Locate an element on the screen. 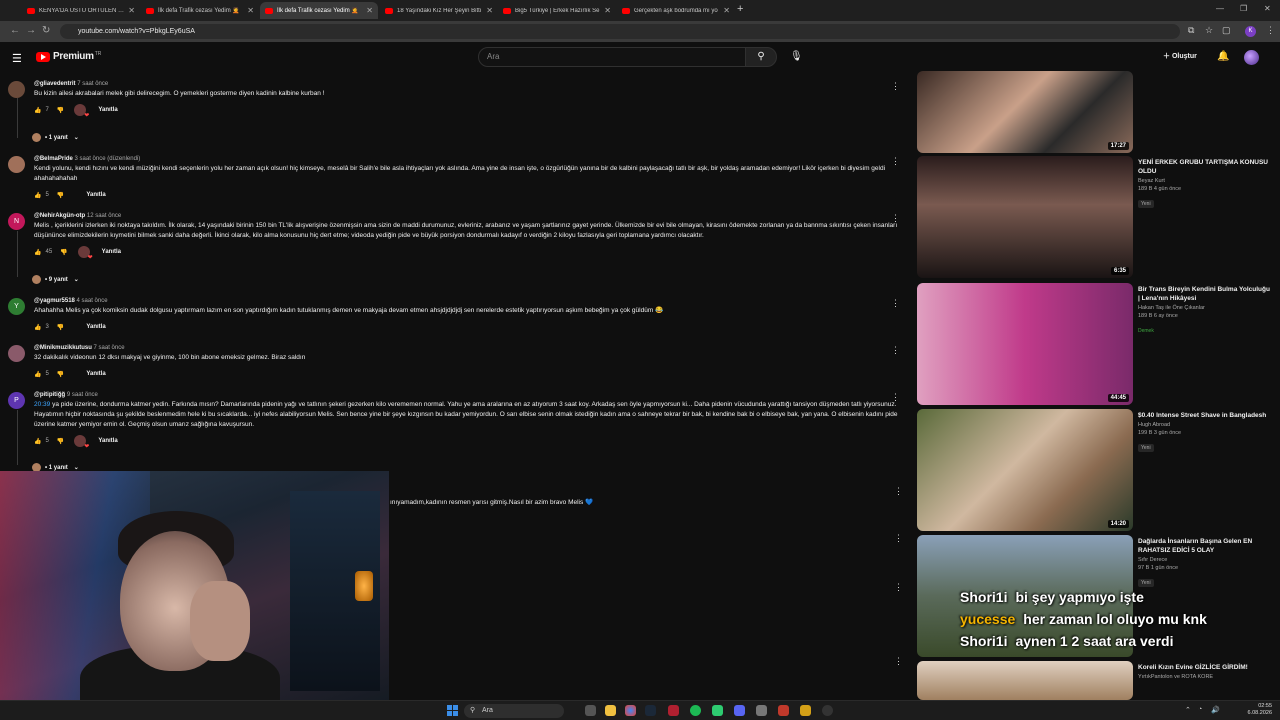 This screenshot has height=720, width=1280. settings-icon is located at coordinates (761, 710).